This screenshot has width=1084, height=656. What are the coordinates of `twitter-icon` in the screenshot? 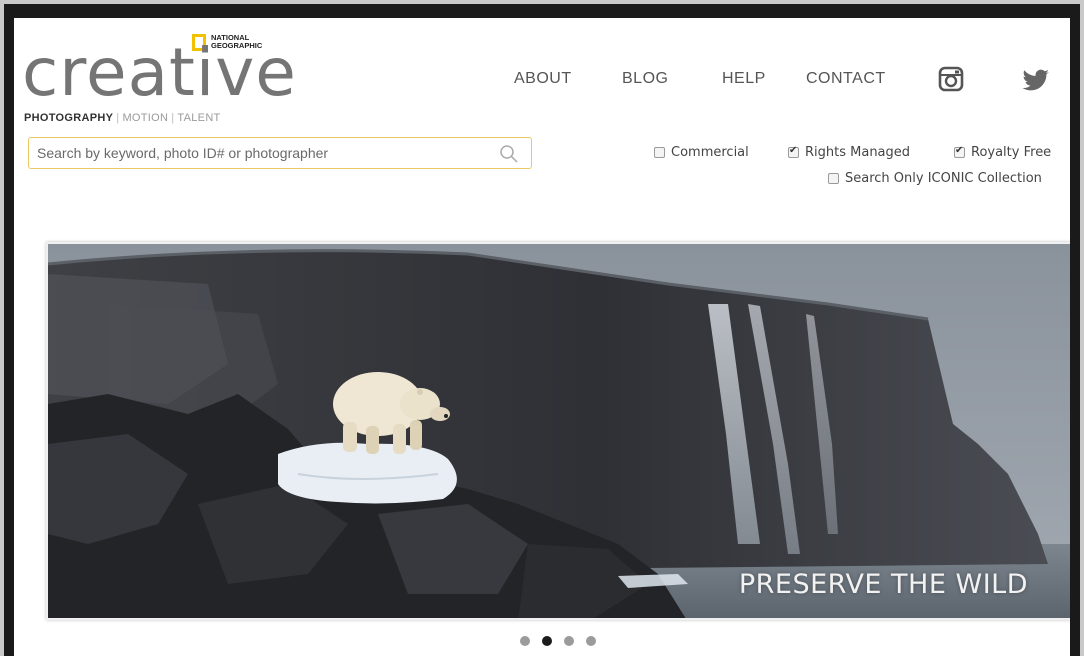 It's located at (1036, 82).